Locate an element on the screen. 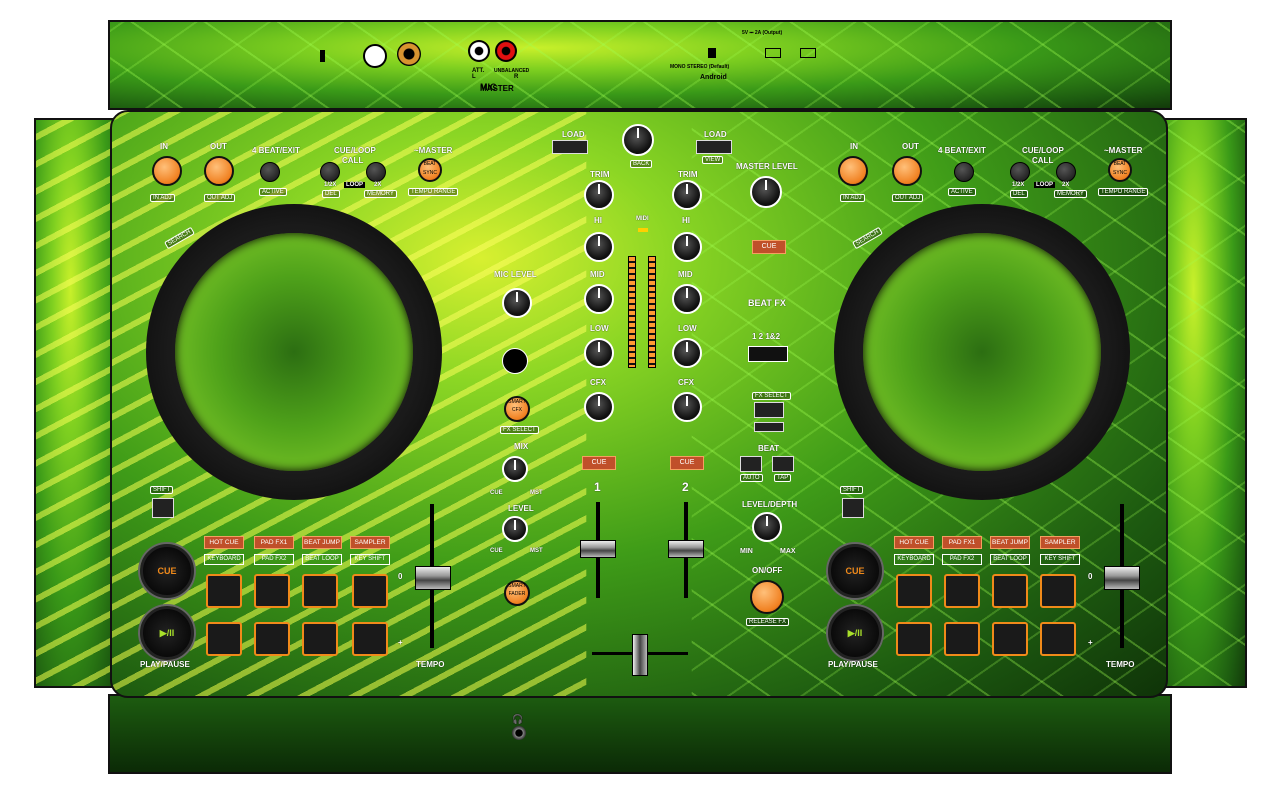 The height and width of the screenshot is (793, 1280). mono-stereo-switch is located at coordinates (712, 53).